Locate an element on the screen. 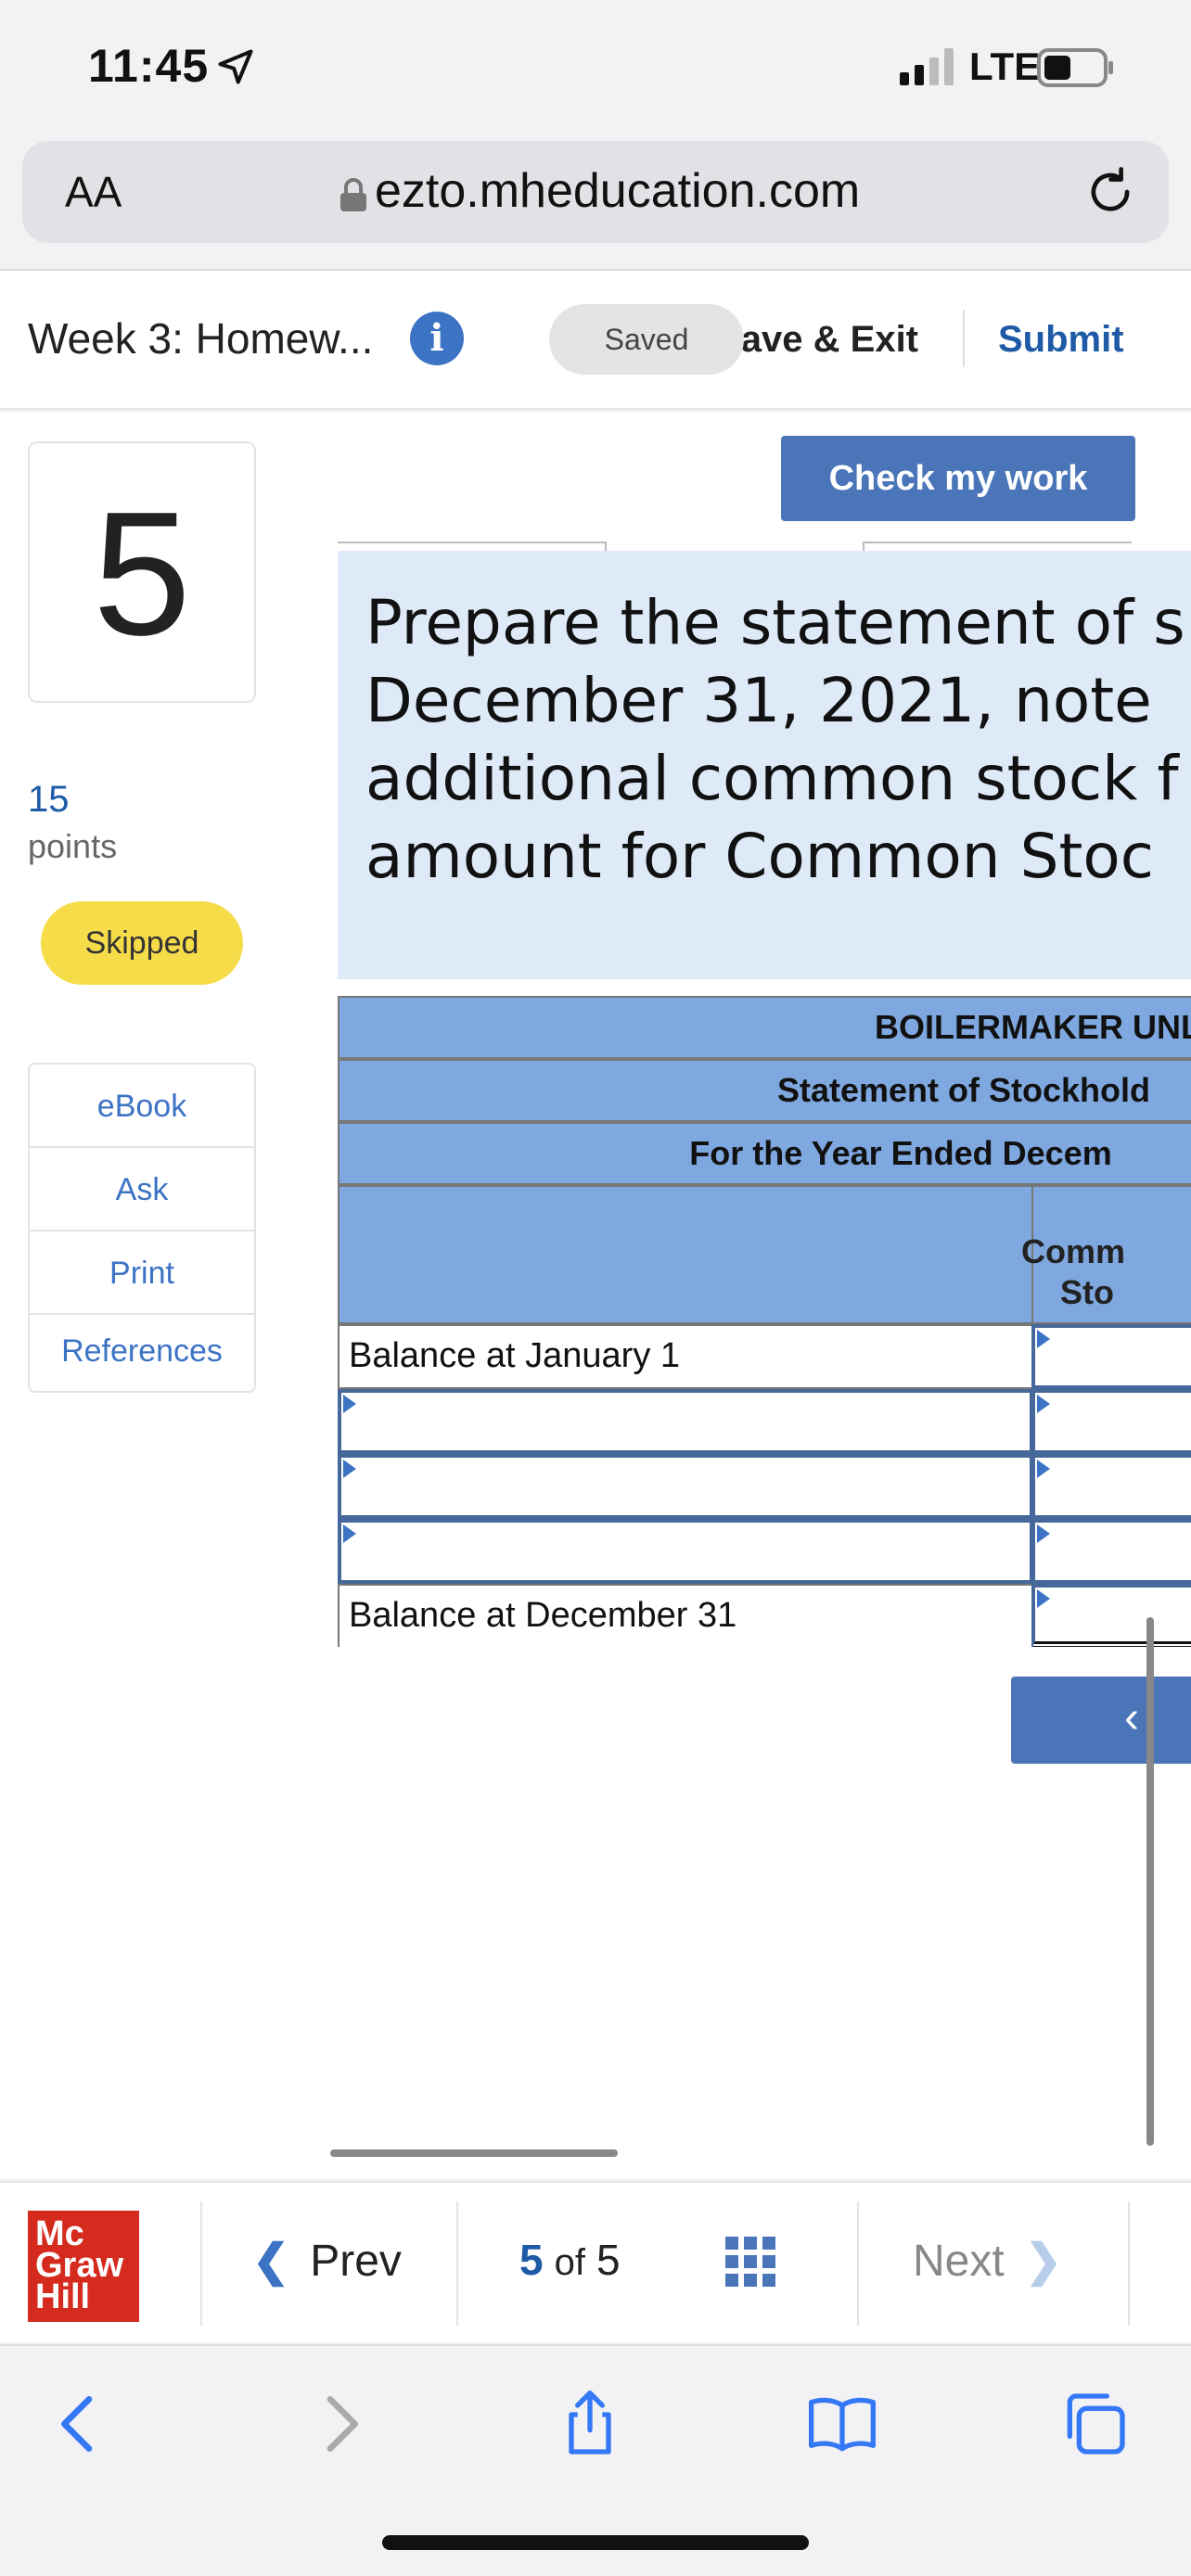 The image size is (1191, 2576). battery-icon is located at coordinates (1075, 67).